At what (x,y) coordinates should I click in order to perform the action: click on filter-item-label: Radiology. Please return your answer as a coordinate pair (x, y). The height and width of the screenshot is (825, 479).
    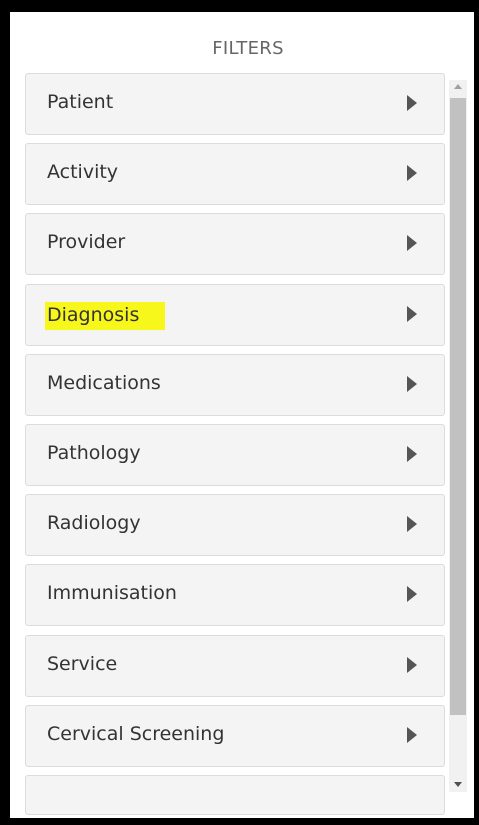
    Looking at the image, I should click on (94, 523).